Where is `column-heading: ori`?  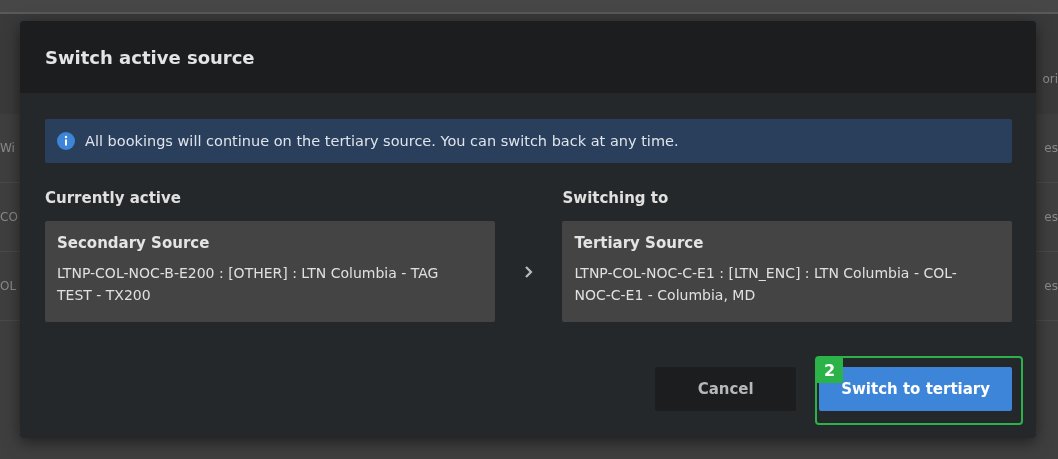
column-heading: ori is located at coordinates (1050, 79).